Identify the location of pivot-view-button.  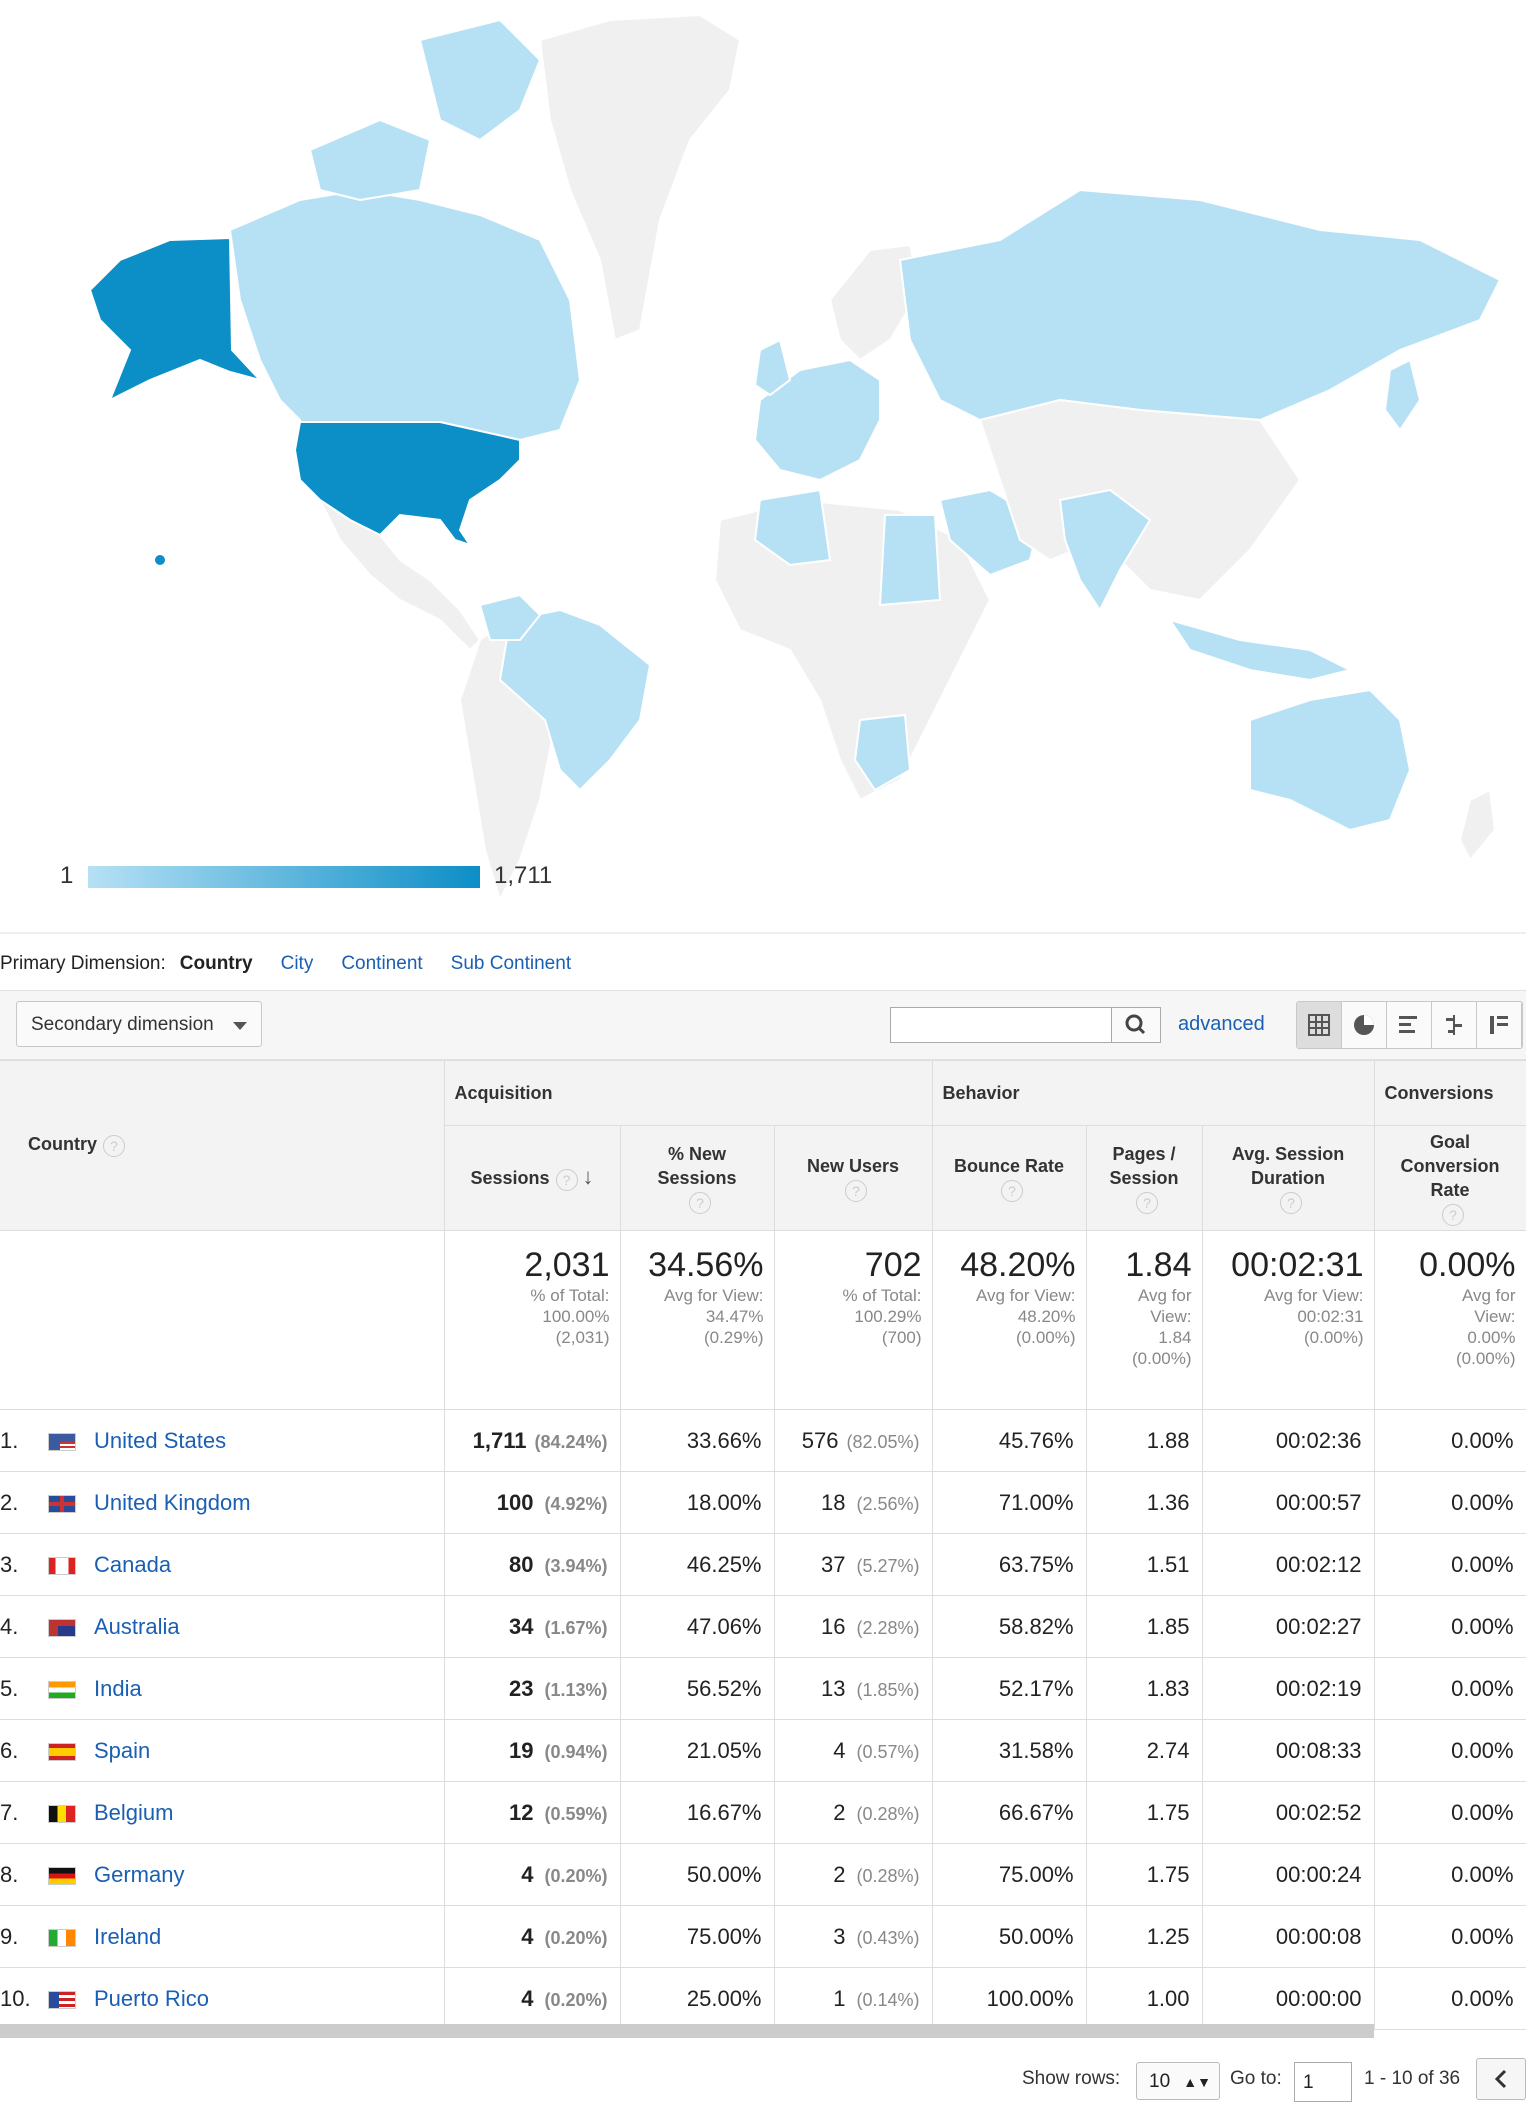
(1499, 1025).